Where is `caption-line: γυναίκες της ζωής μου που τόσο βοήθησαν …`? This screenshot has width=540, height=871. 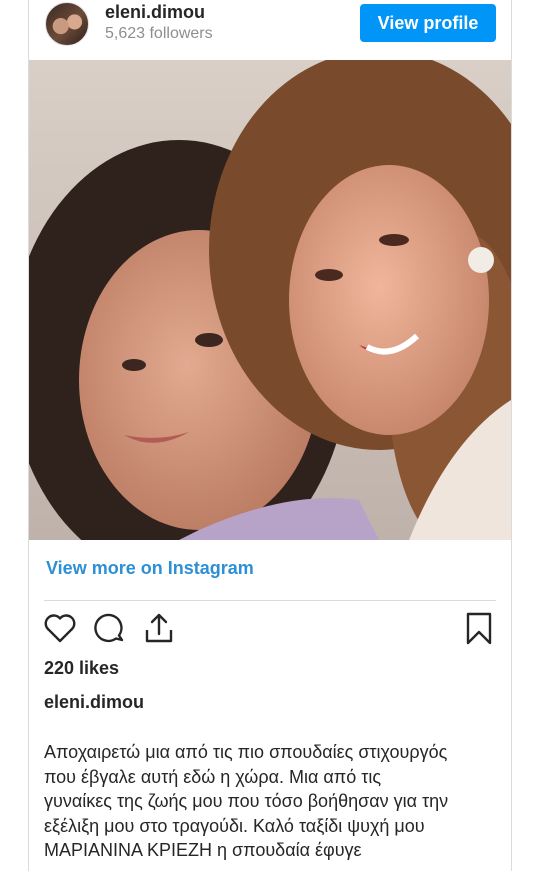
caption-line: γυναίκες της ζωής μου που τόσο βοήθησαν … is located at coordinates (246, 801).